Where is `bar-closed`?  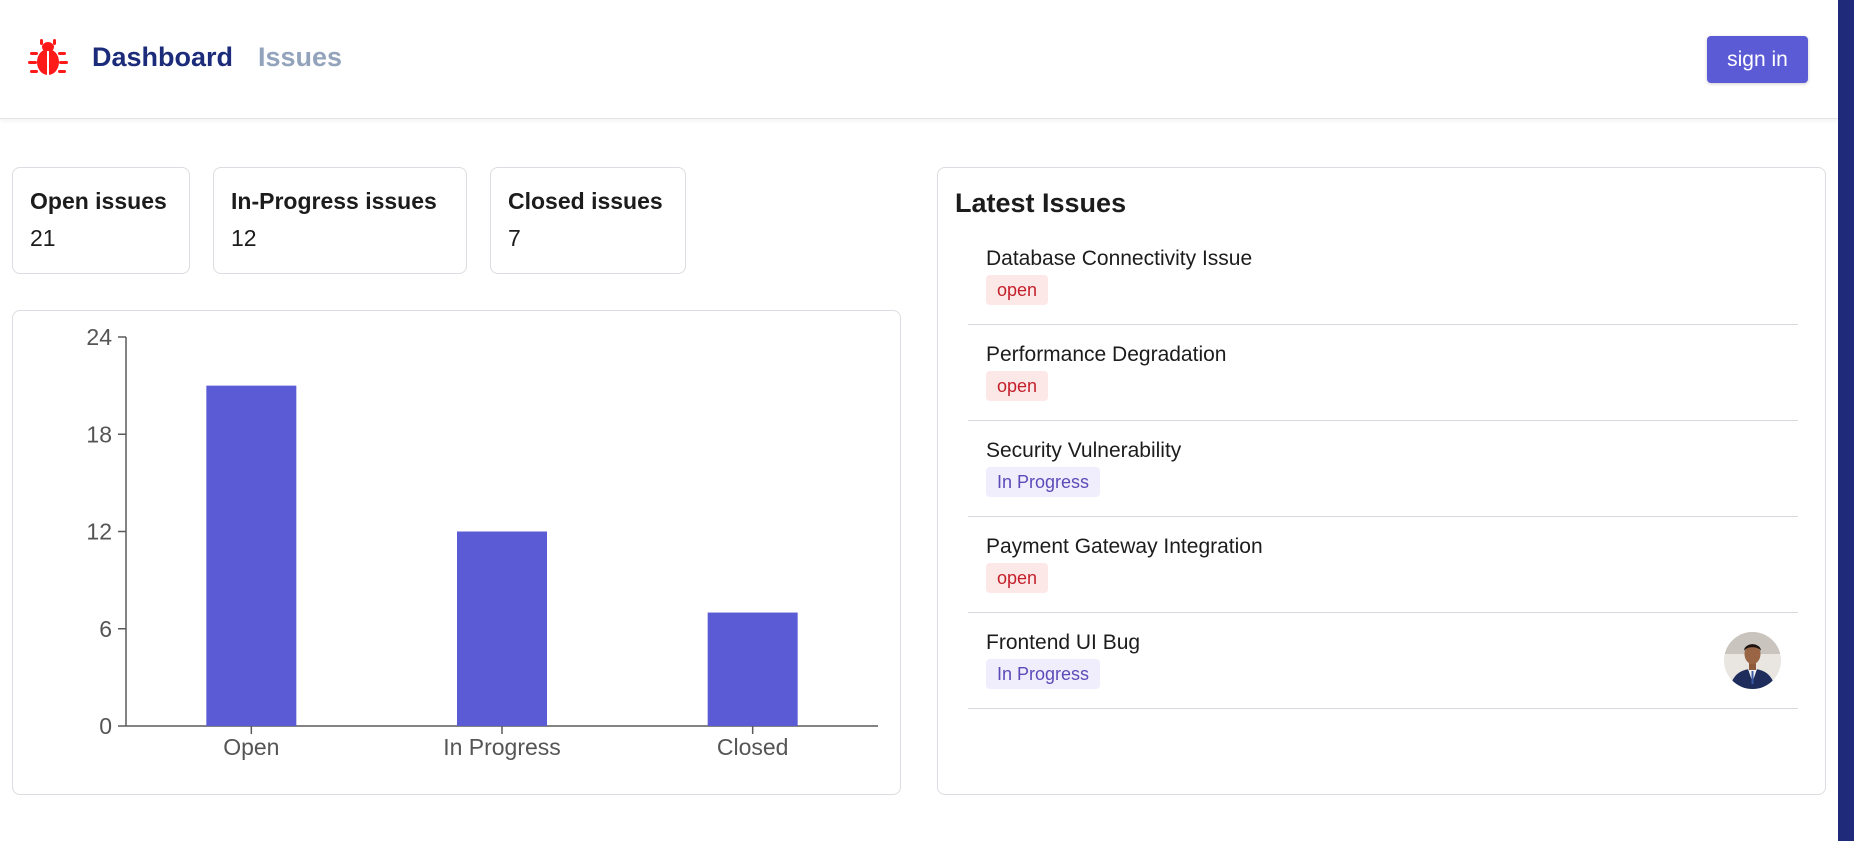
bar-closed is located at coordinates (752, 669).